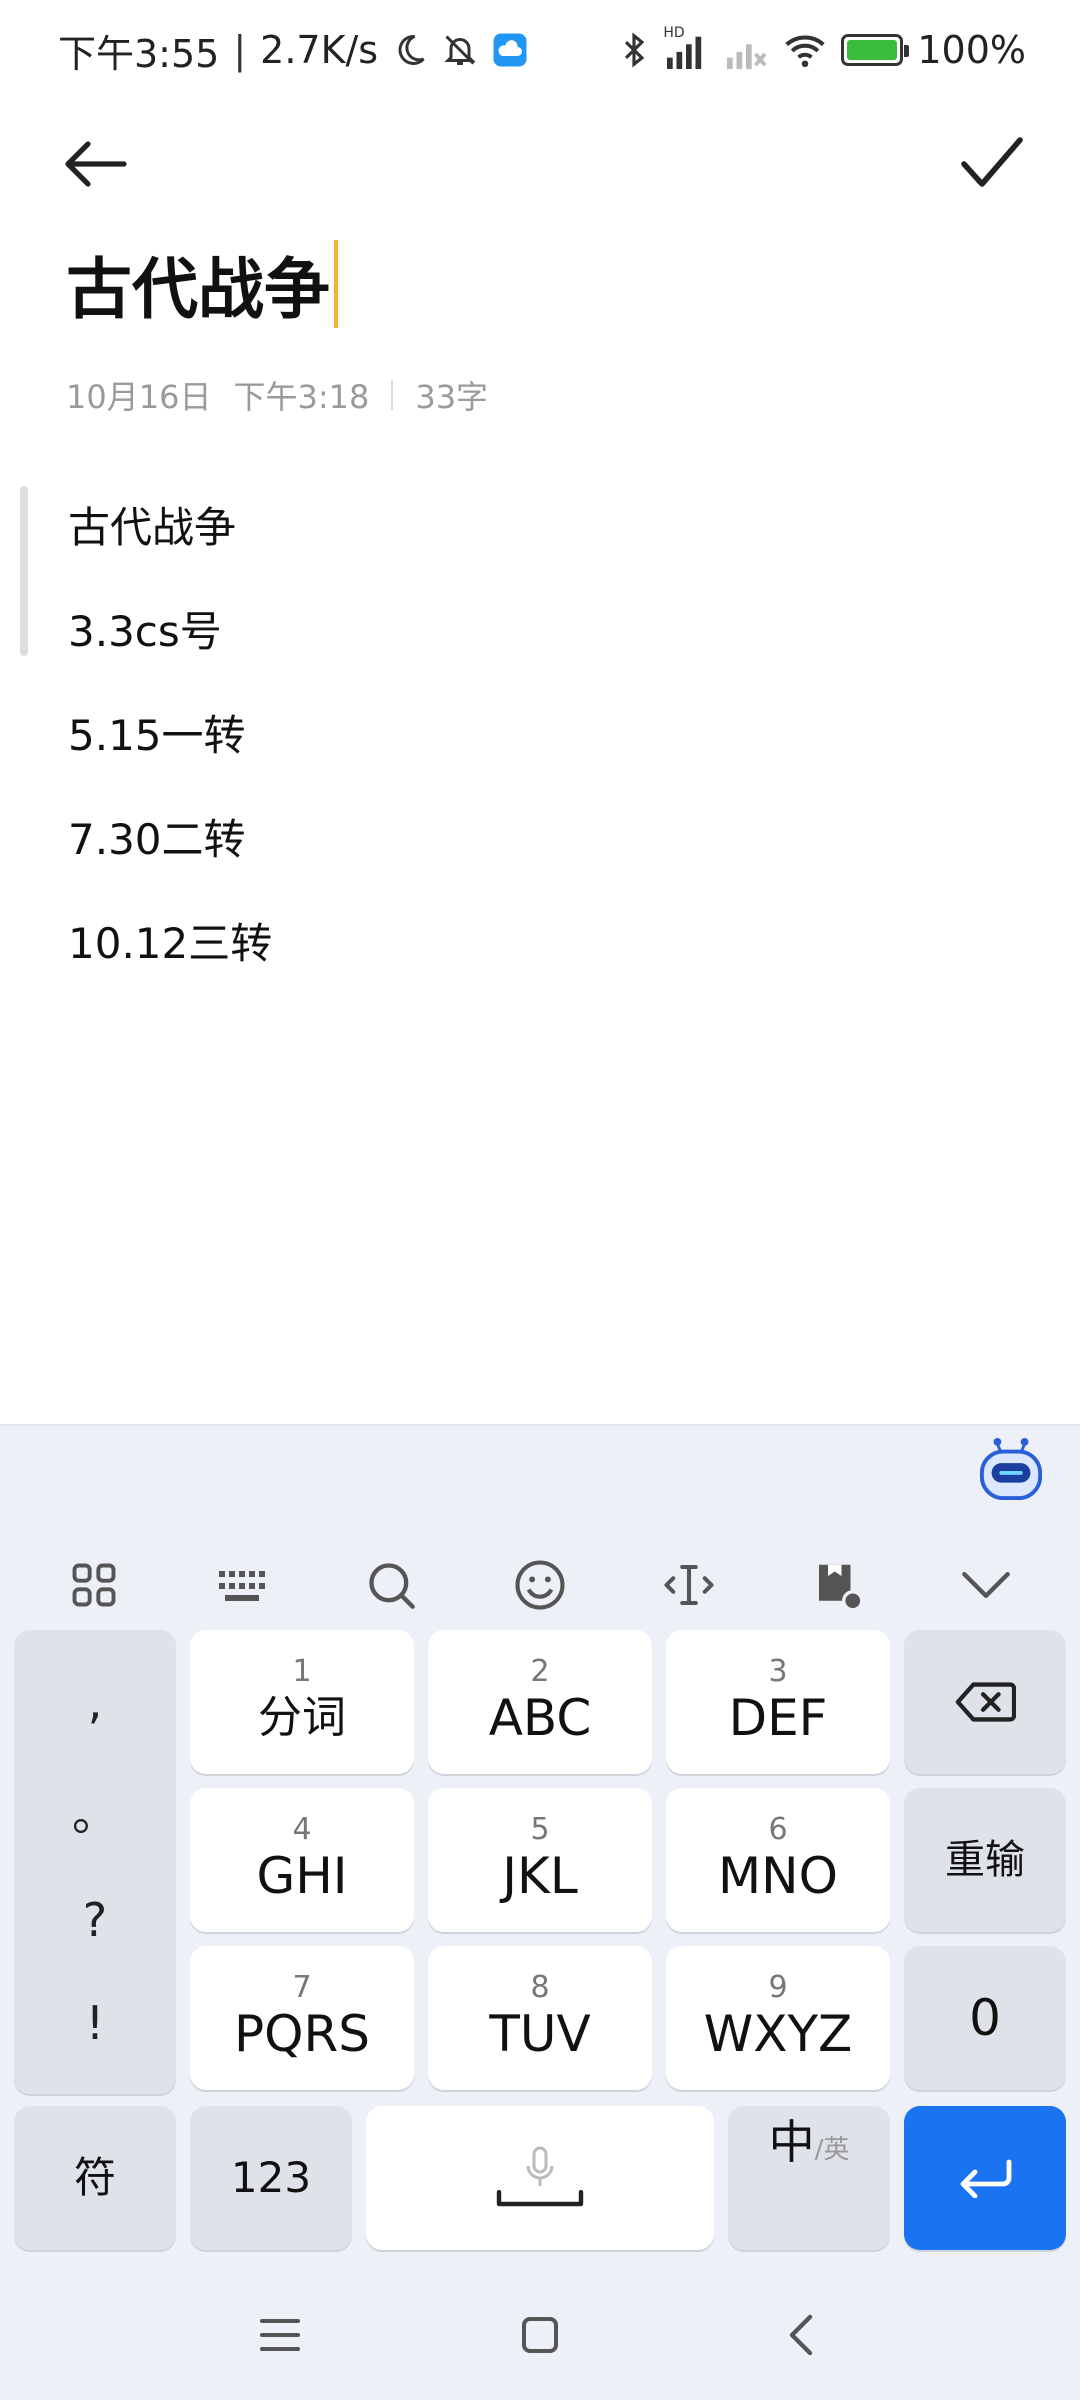 This screenshot has height=2400, width=1080. What do you see at coordinates (832, 2150) in the screenshot?
I see `lang-sub-label: /英` at bounding box center [832, 2150].